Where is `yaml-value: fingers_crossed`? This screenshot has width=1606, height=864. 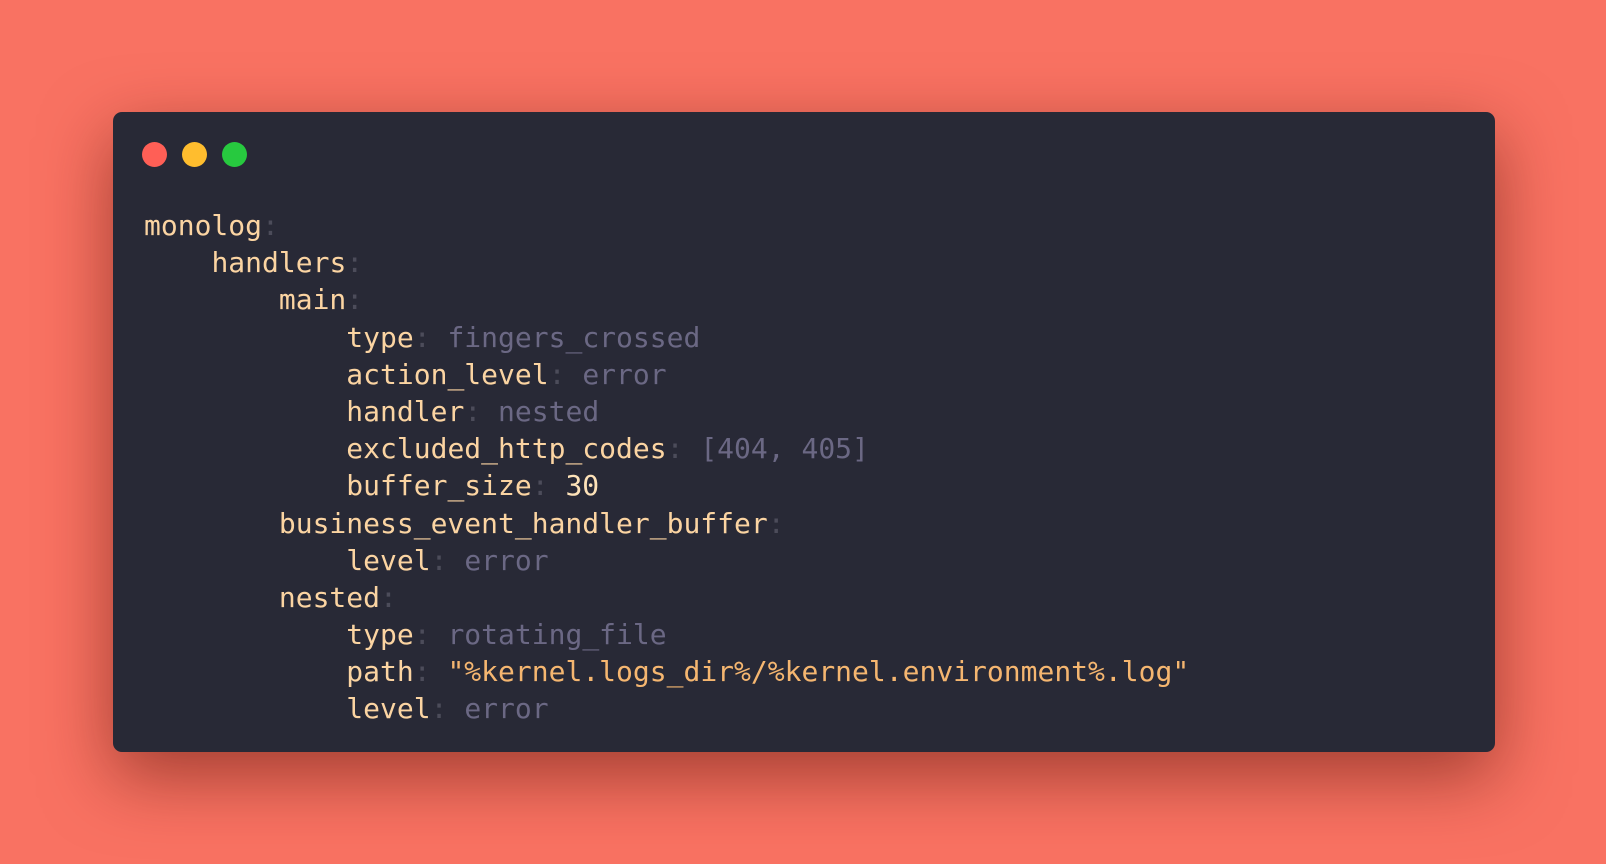 yaml-value: fingers_crossed is located at coordinates (574, 337).